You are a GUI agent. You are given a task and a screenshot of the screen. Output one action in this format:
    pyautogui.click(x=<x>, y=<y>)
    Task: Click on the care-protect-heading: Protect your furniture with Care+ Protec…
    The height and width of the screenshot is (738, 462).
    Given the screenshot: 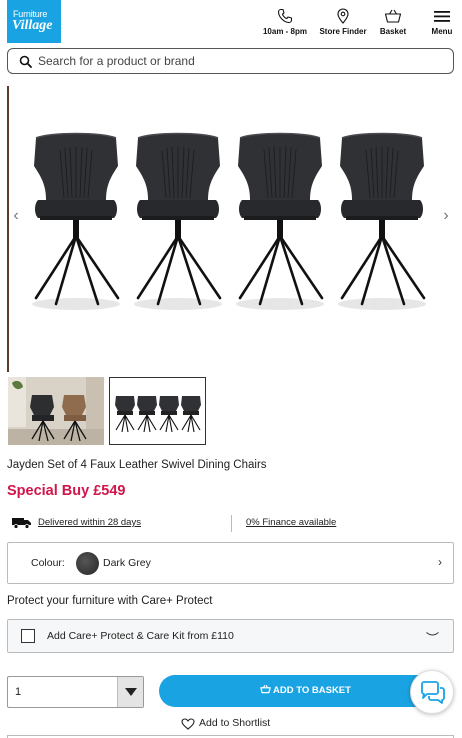 What is the action you would take?
    pyautogui.click(x=110, y=601)
    